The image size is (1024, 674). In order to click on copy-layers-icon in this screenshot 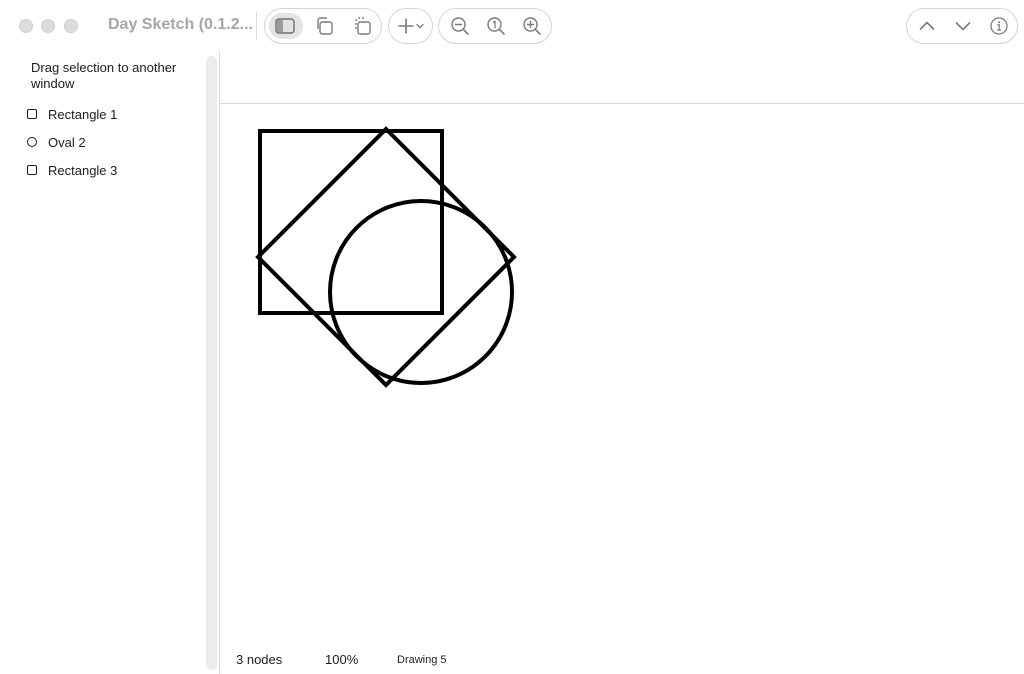, I will do `click(363, 26)`.